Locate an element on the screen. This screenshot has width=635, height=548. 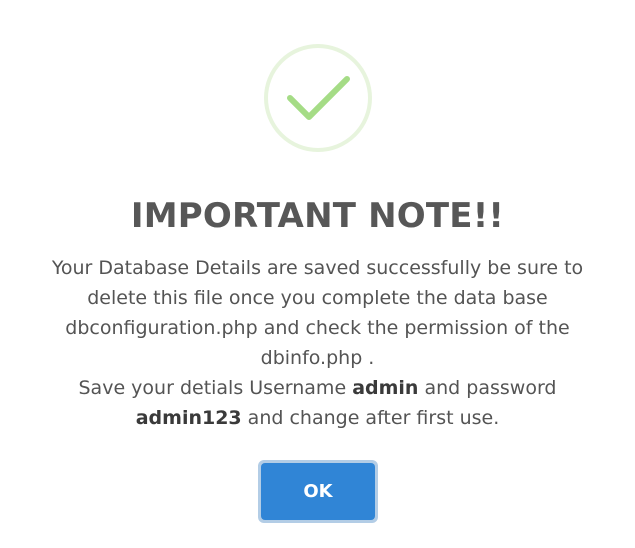
message-credentials-prefix: Save your detials Username is located at coordinates (215, 388).